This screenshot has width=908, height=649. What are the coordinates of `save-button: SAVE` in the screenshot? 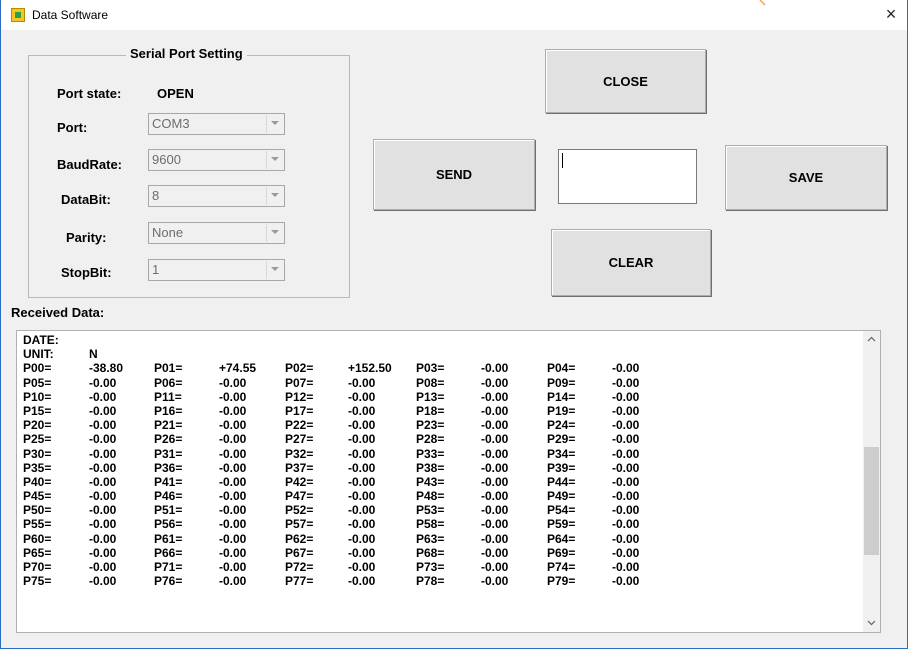 It's located at (806, 177).